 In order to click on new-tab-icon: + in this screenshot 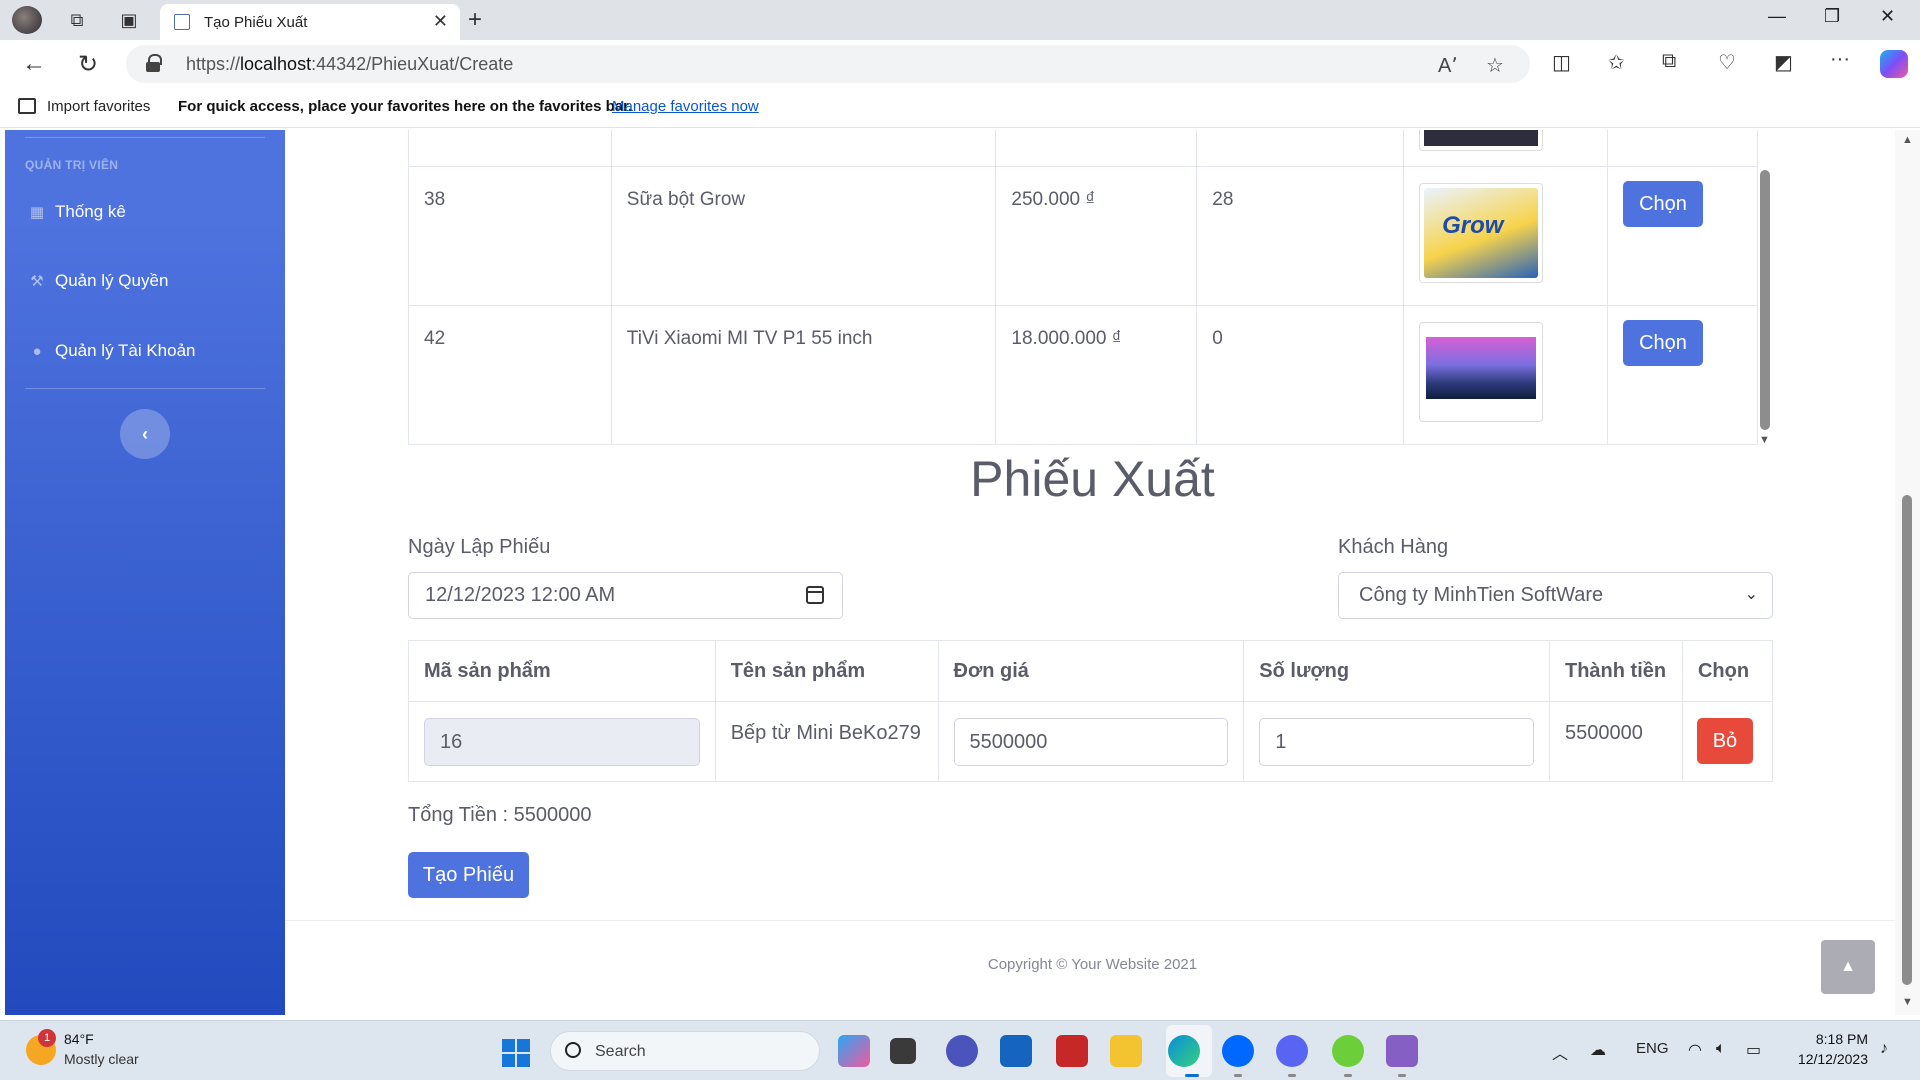, I will do `click(475, 20)`.